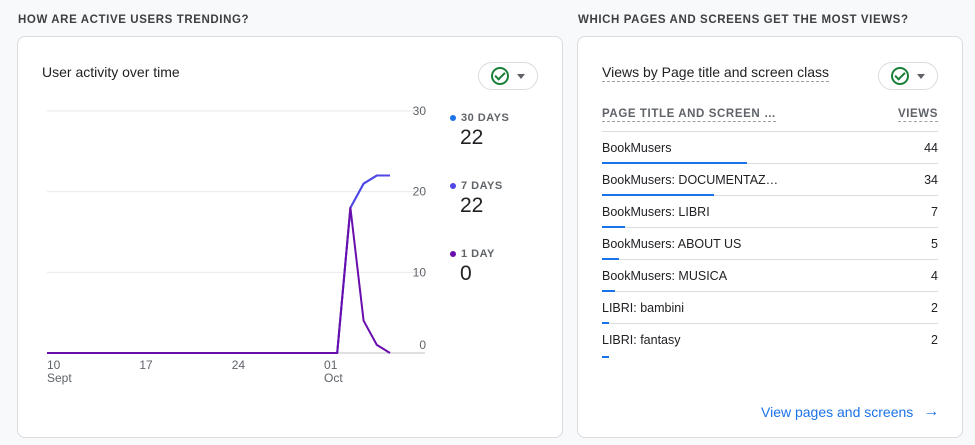 This screenshot has width=975, height=445. I want to click on row-page-name: BookMusers: MUSICA, so click(665, 276).